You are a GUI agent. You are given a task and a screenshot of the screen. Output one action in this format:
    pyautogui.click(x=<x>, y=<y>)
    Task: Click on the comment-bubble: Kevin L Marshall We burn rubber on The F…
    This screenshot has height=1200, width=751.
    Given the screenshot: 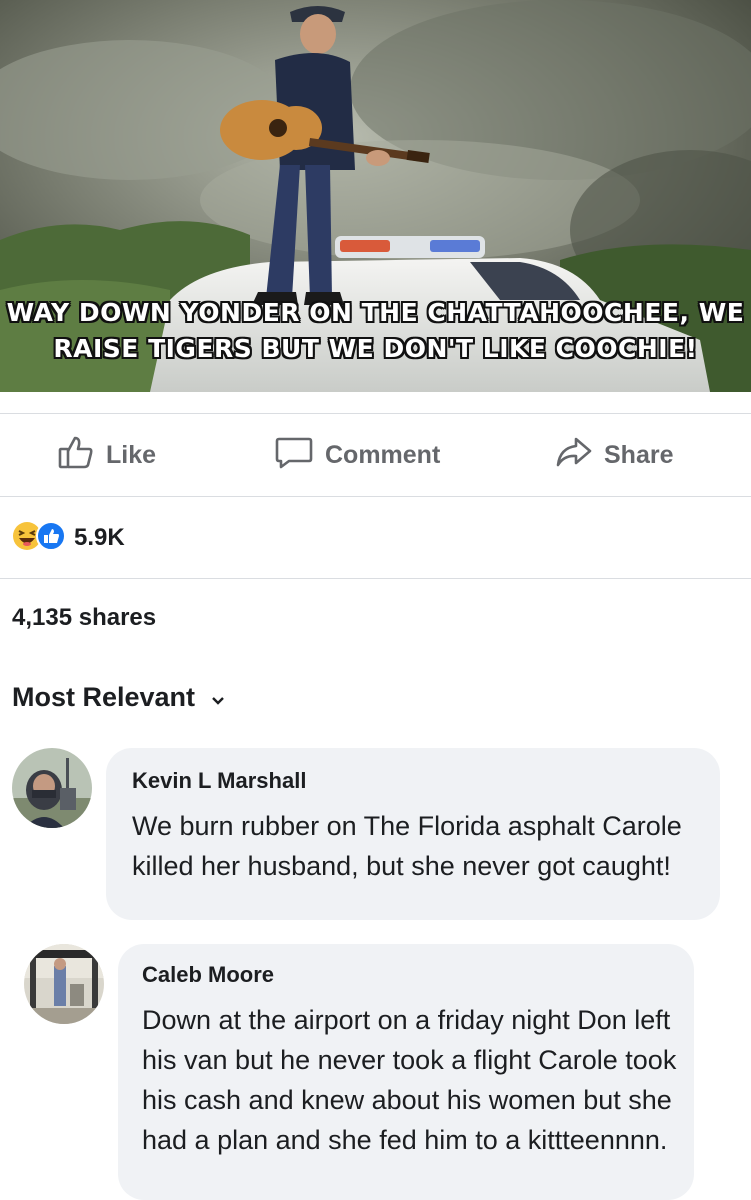 What is the action you would take?
    pyautogui.click(x=413, y=834)
    